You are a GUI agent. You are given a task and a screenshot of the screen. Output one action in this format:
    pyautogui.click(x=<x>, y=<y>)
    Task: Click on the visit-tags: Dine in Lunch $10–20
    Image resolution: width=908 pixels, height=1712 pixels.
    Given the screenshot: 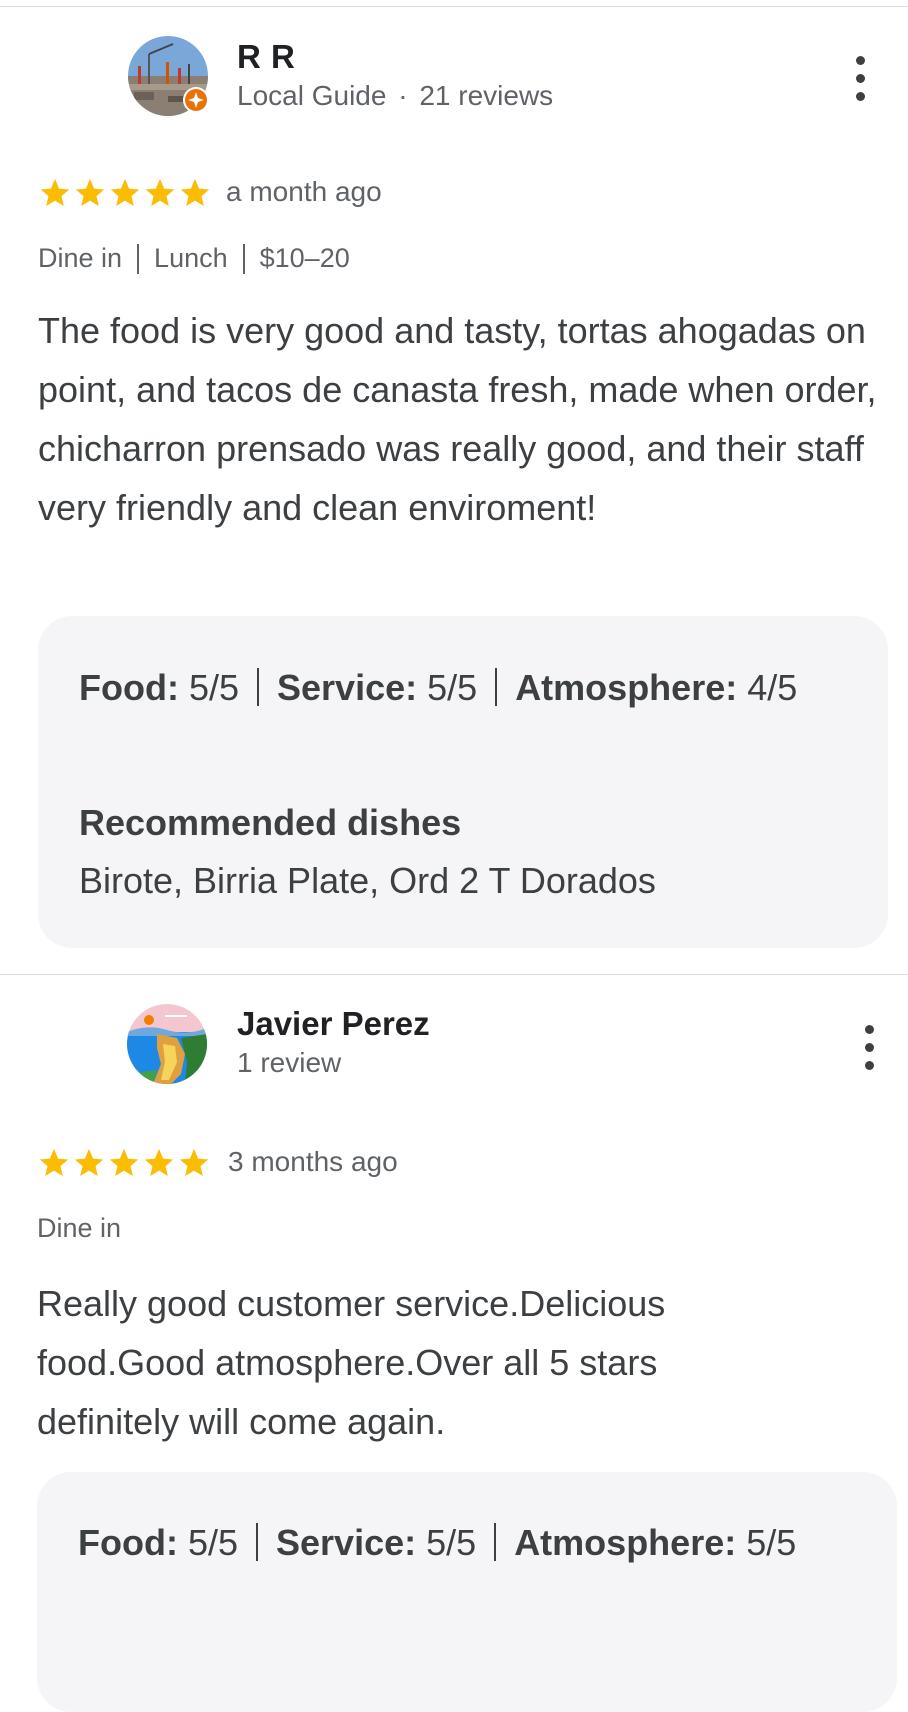 What is the action you would take?
    pyautogui.click(x=194, y=258)
    